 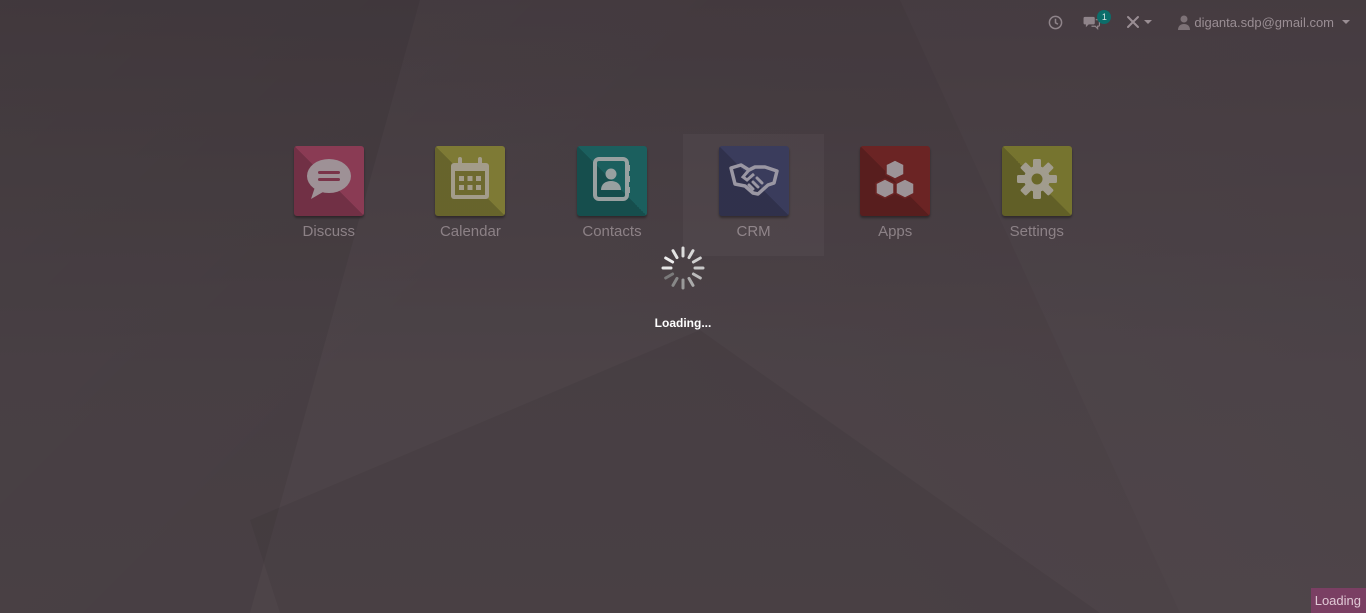 I want to click on gear-icon, so click(x=1037, y=181).